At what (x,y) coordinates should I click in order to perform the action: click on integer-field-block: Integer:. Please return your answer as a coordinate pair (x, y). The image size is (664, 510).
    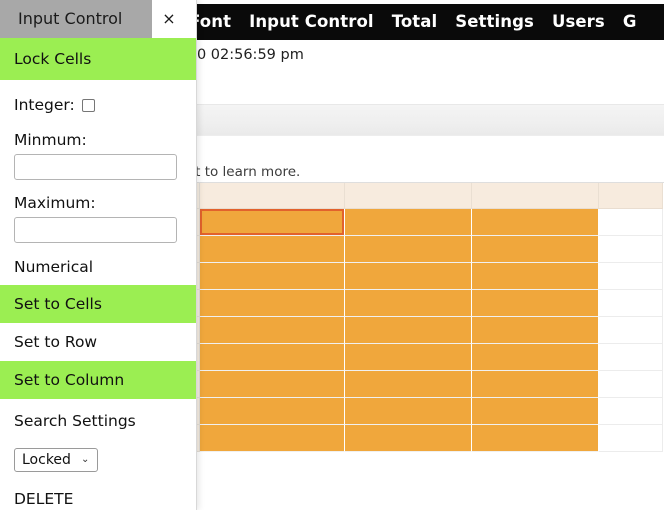
    Looking at the image, I should click on (98, 100).